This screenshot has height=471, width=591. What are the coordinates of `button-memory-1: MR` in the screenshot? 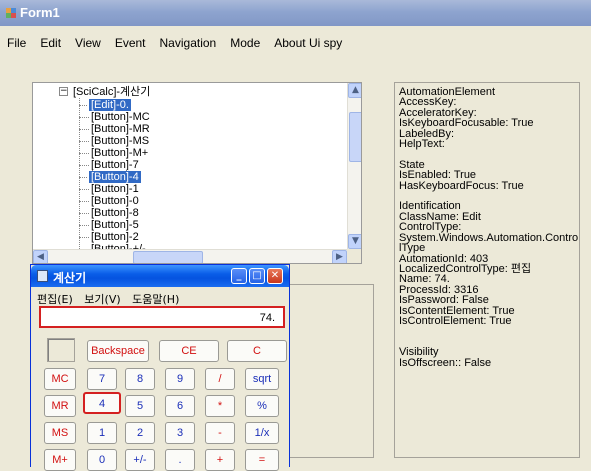 It's located at (60, 406).